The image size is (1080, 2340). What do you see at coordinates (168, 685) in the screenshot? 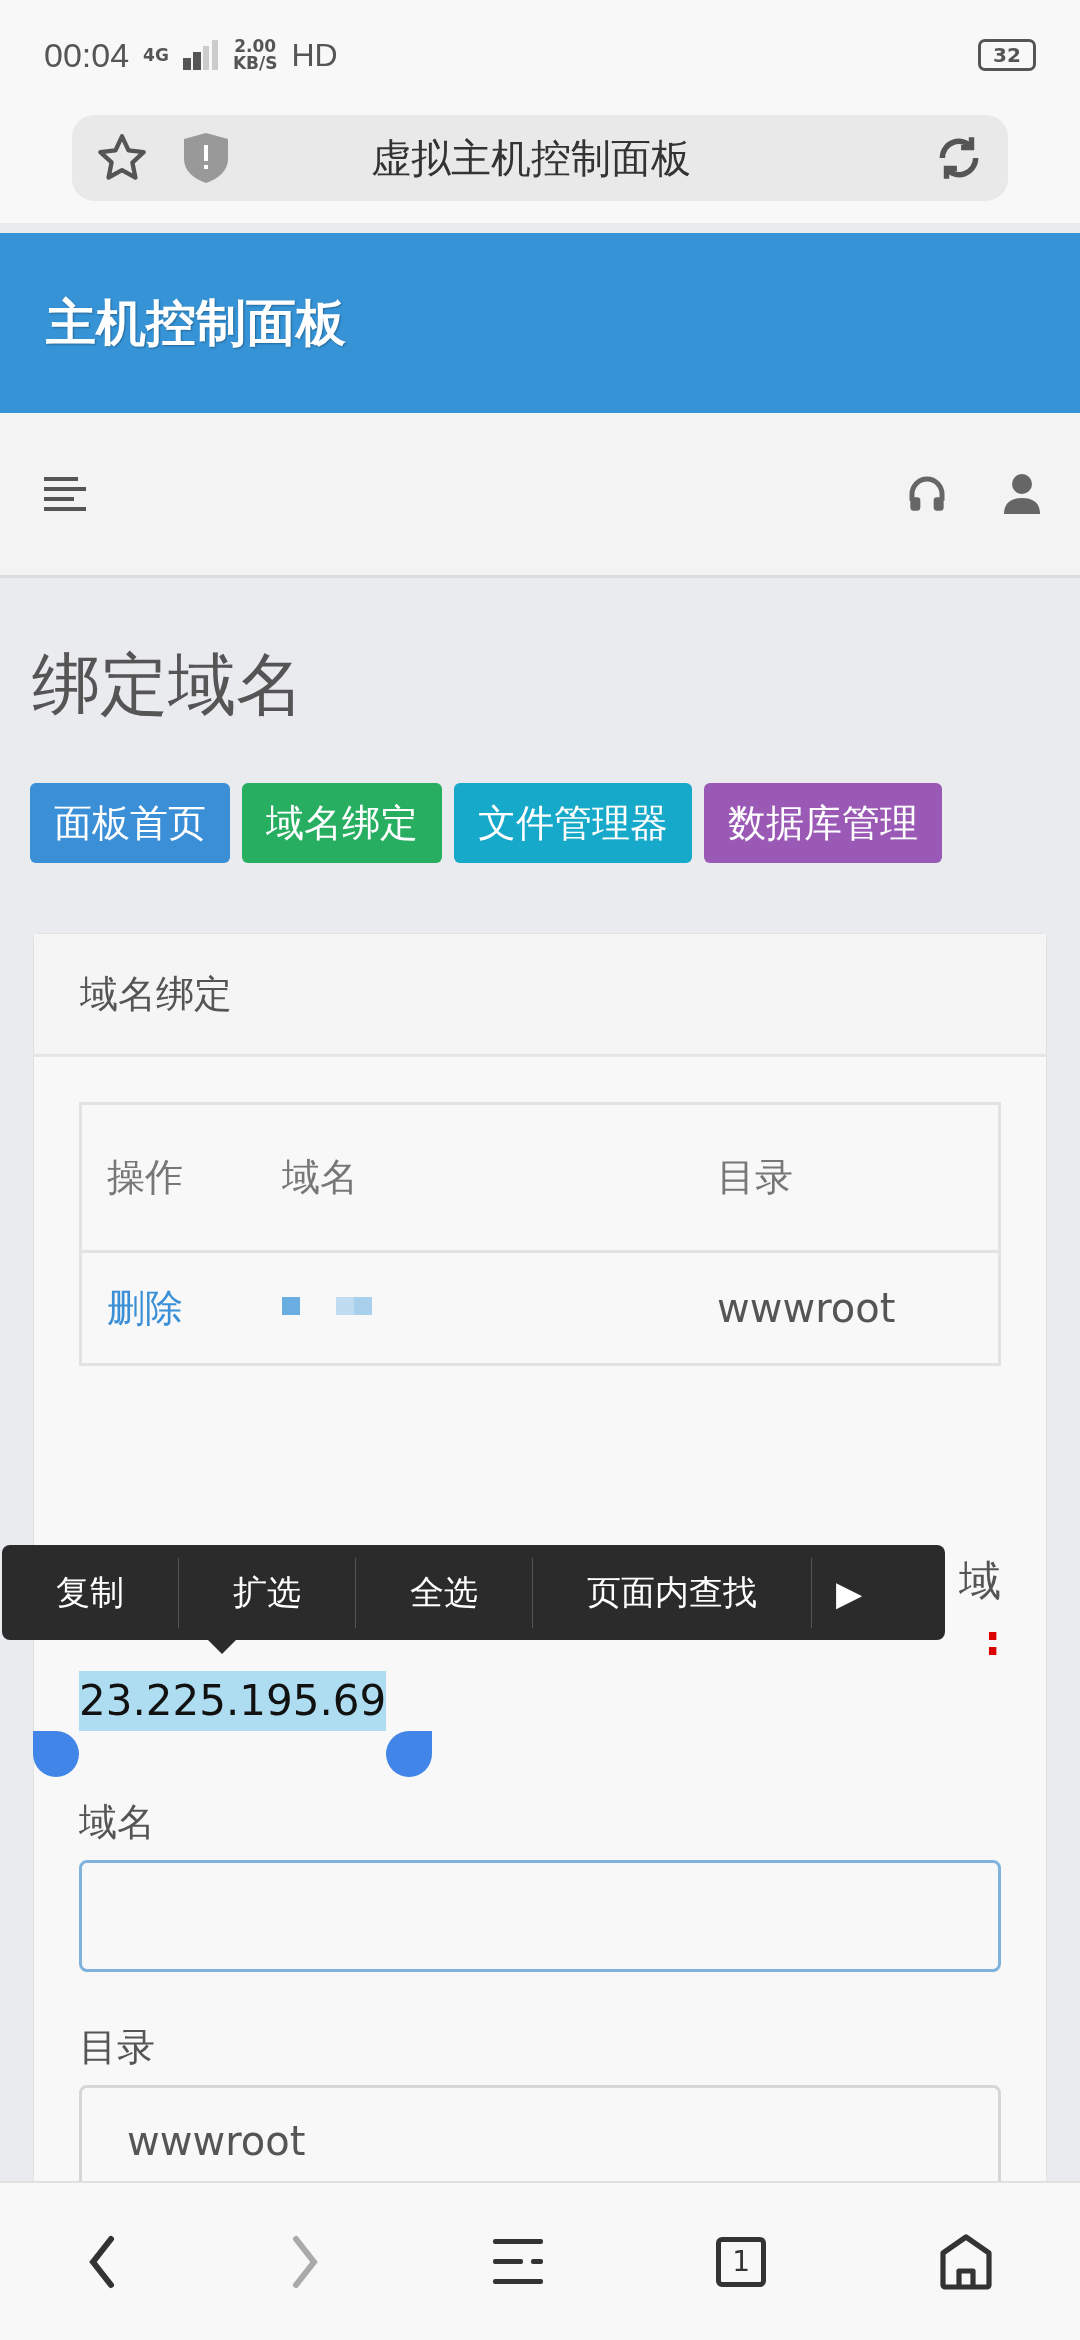
I see `page-heading: 绑定域名` at bounding box center [168, 685].